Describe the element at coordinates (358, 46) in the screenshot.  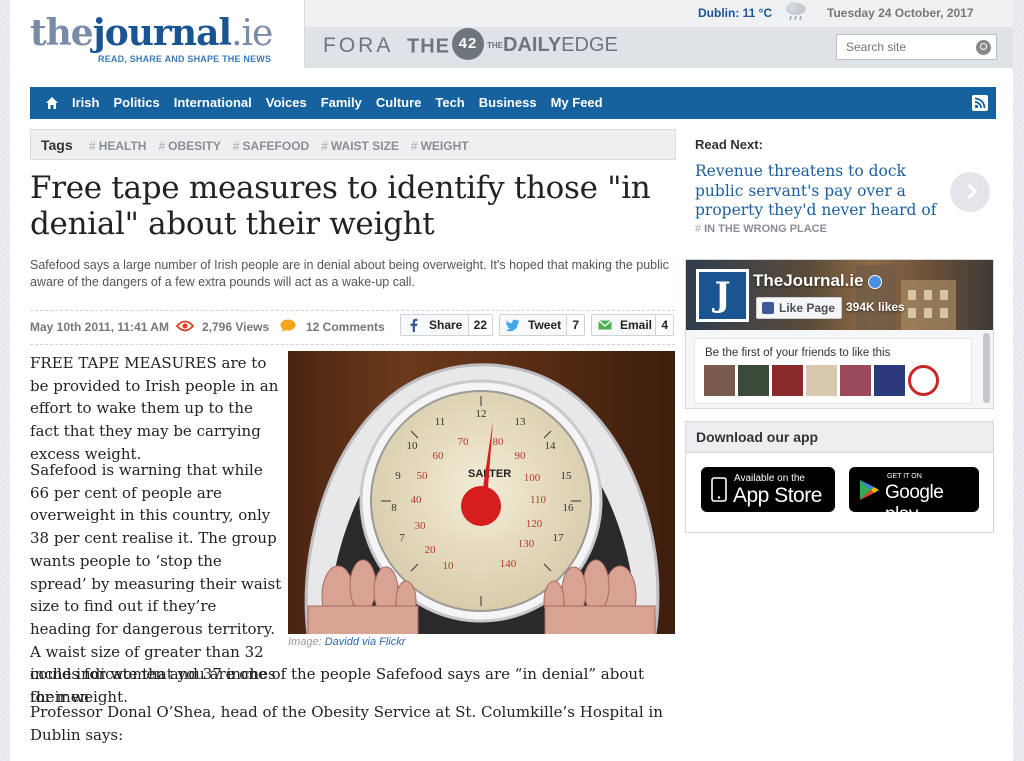
I see `fora-link: FORA` at that location.